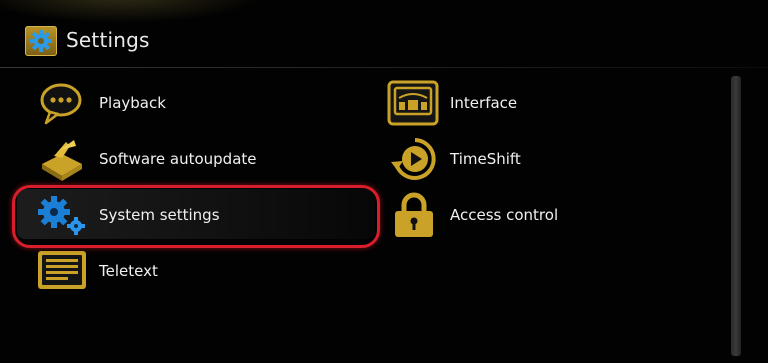 This screenshot has width=768, height=363. I want to click on menu-item-label: Access control, so click(504, 215).